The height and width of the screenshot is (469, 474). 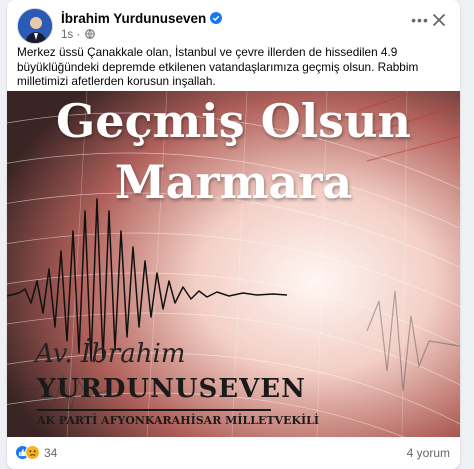 What do you see at coordinates (178, 420) in the screenshot?
I see `image-signature-title: AK PARTİ AFYONKARAHİSAR MİLLETVEKİLİ` at bounding box center [178, 420].